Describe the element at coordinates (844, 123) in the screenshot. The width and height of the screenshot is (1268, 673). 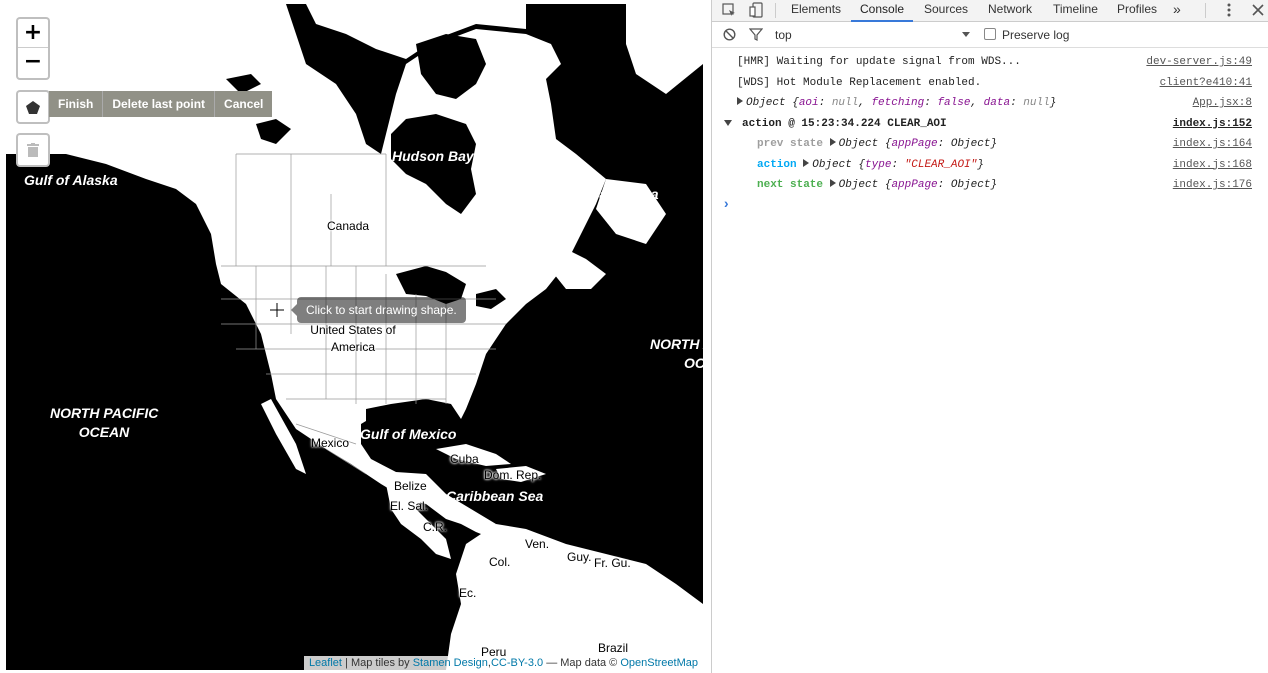
I see `group-title: action @ 15:23:34.224 CLEAR_AOI` at that location.